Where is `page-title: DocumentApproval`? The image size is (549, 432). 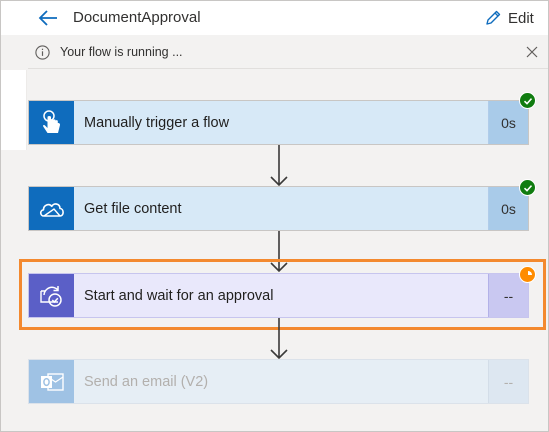 page-title: DocumentApproval is located at coordinates (137, 17).